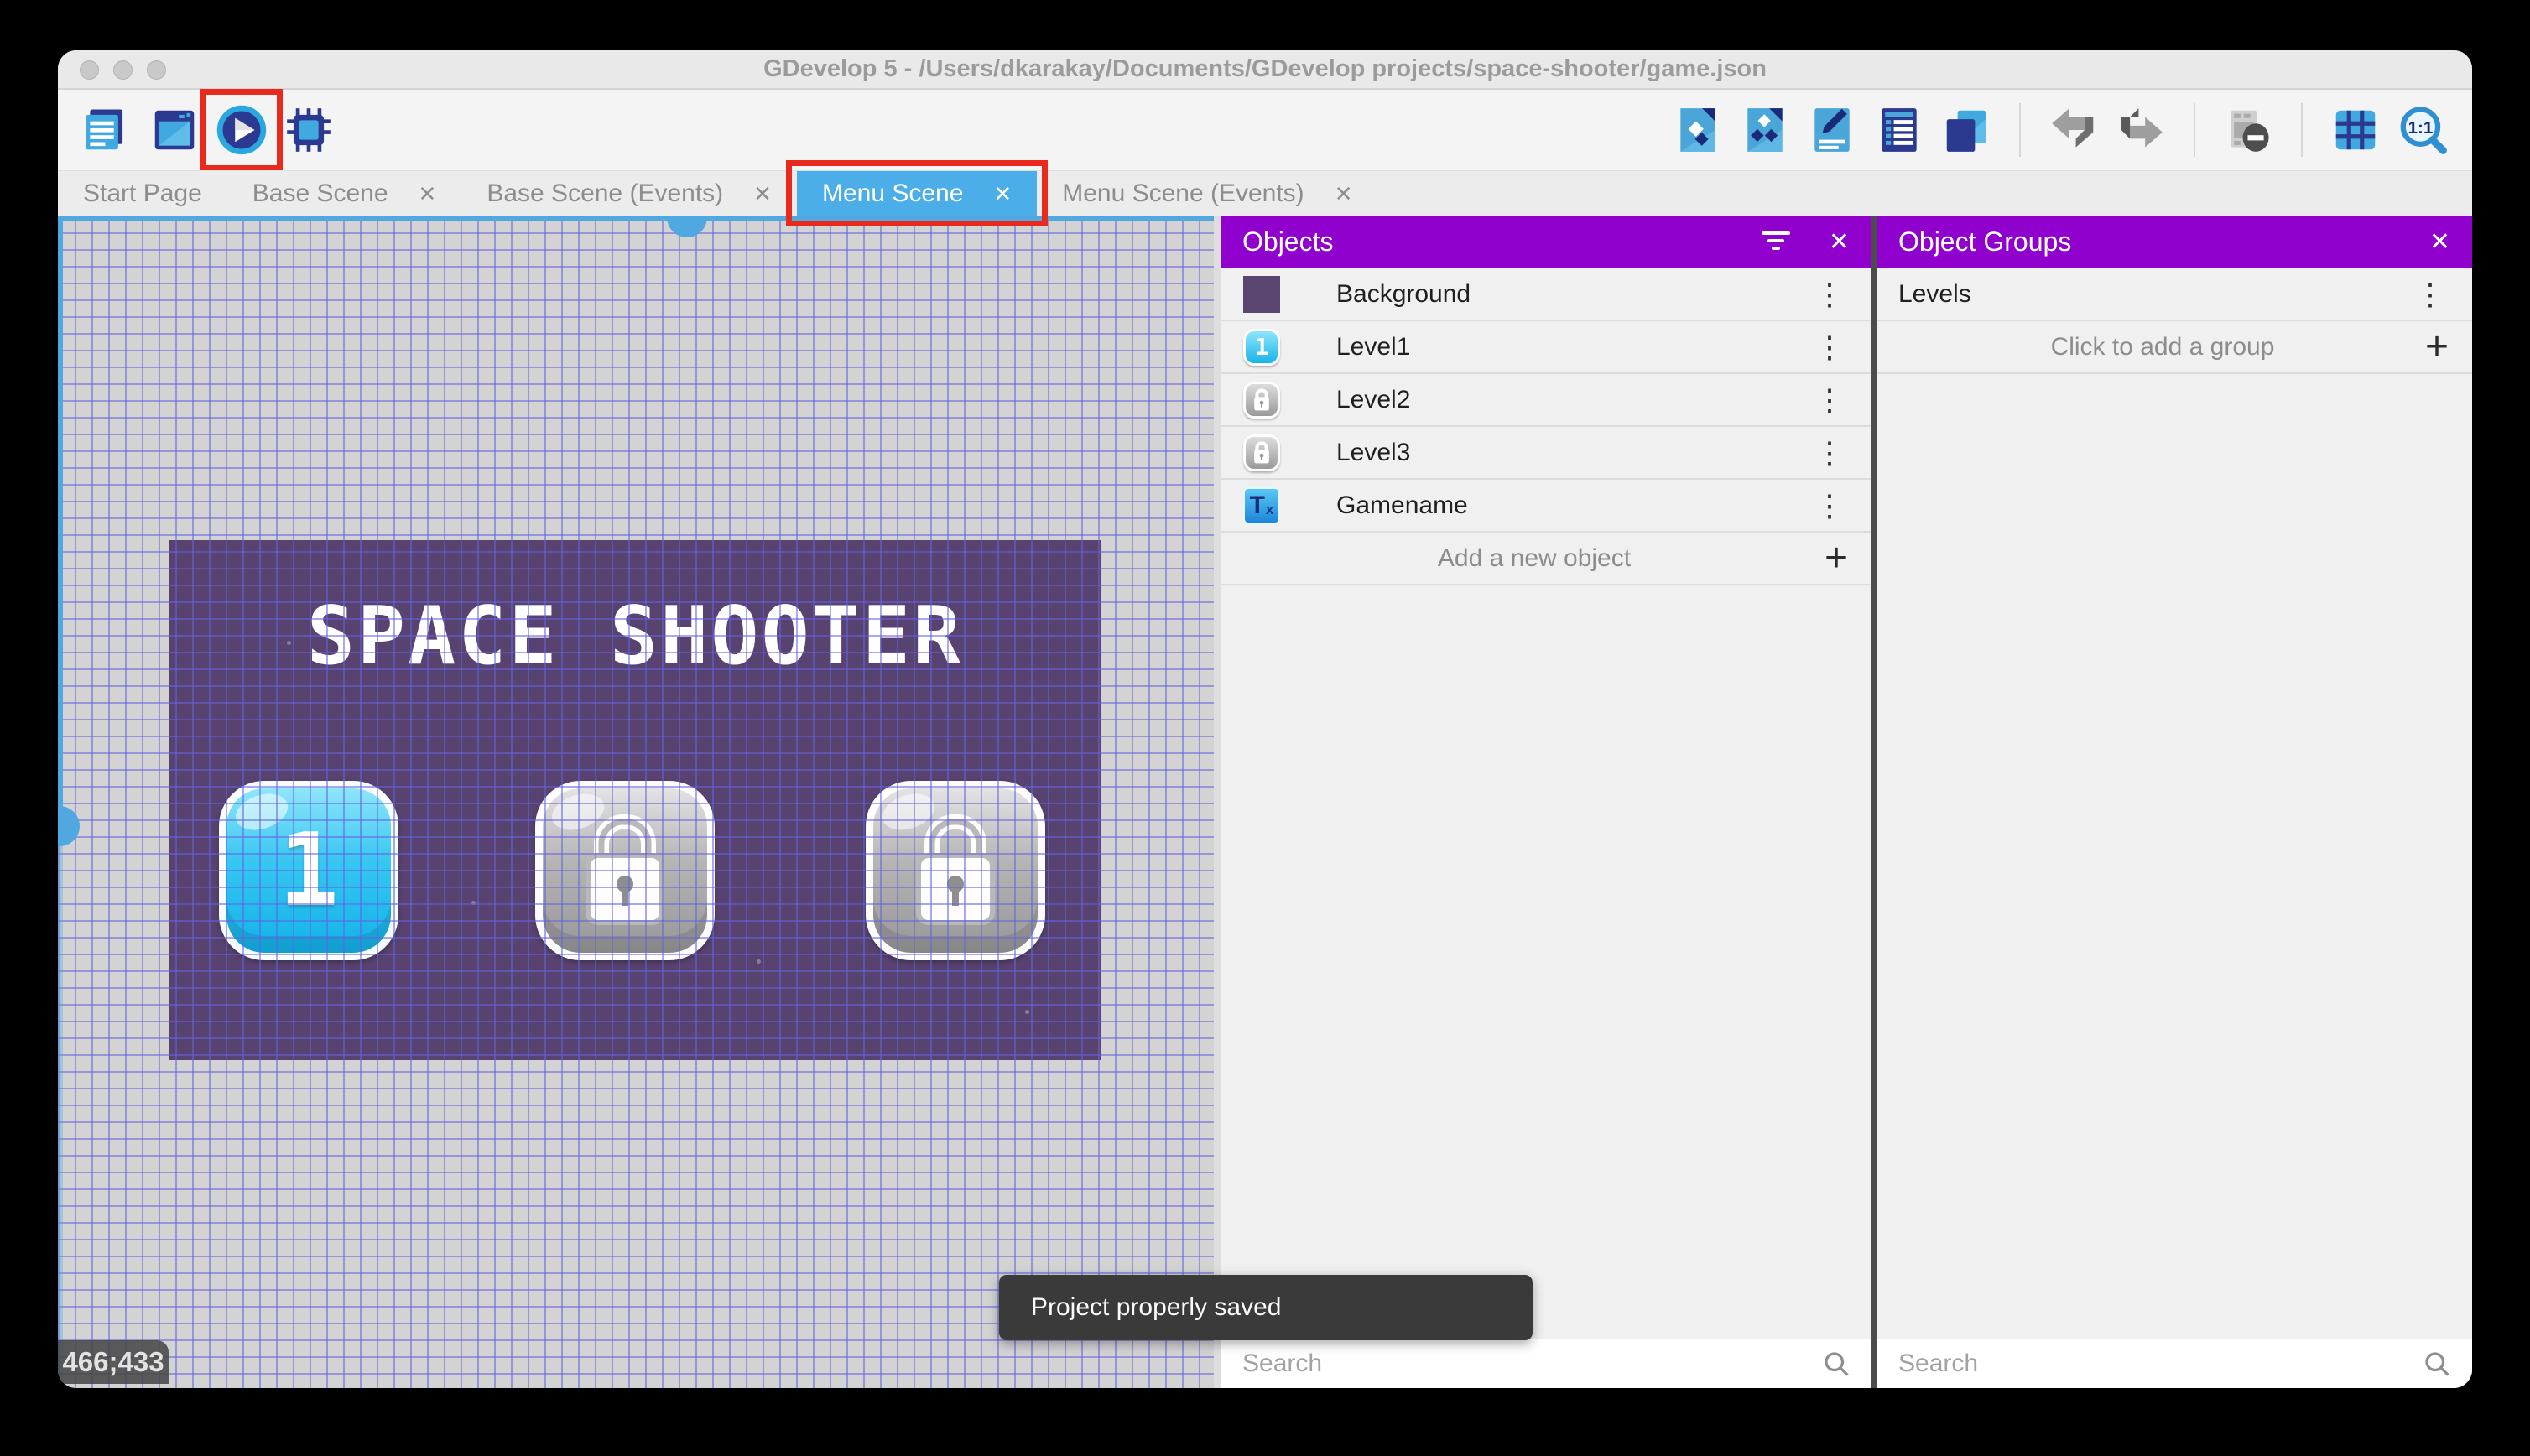 The image size is (2530, 1456). I want to click on debug-icon, so click(309, 130).